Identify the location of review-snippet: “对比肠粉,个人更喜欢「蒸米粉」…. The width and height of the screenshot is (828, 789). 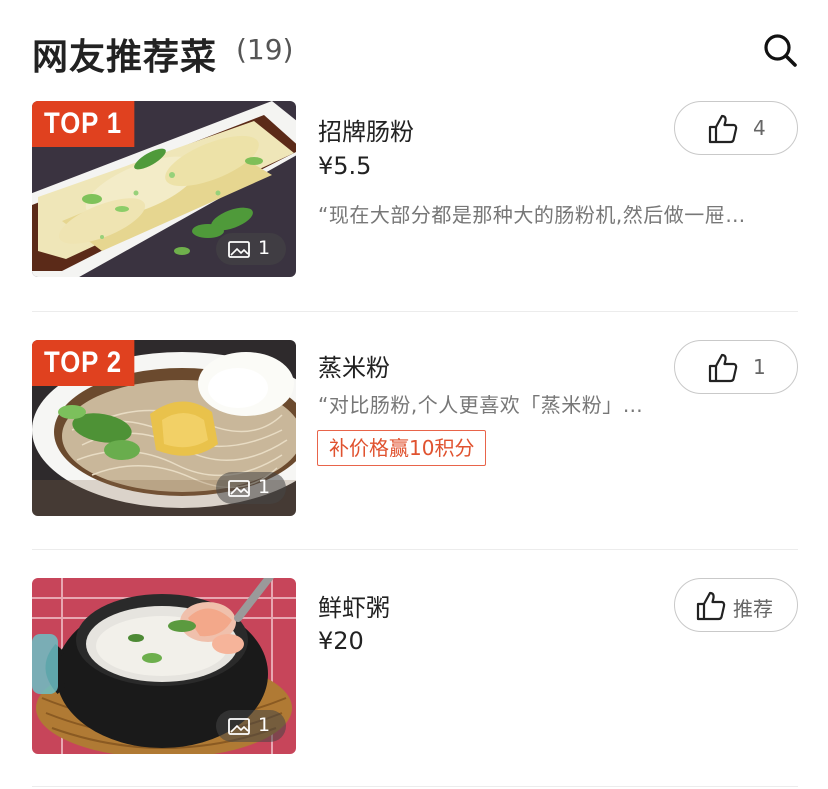
(498, 403).